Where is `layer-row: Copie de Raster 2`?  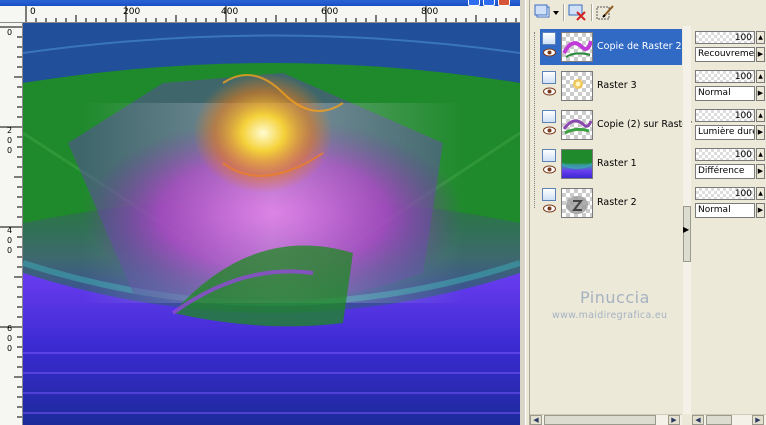
layer-row: Copie de Raster 2 is located at coordinates (611, 47).